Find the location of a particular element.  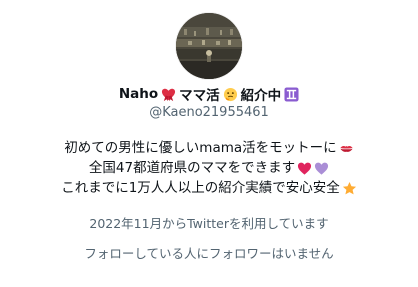

avatar is located at coordinates (209, 46).